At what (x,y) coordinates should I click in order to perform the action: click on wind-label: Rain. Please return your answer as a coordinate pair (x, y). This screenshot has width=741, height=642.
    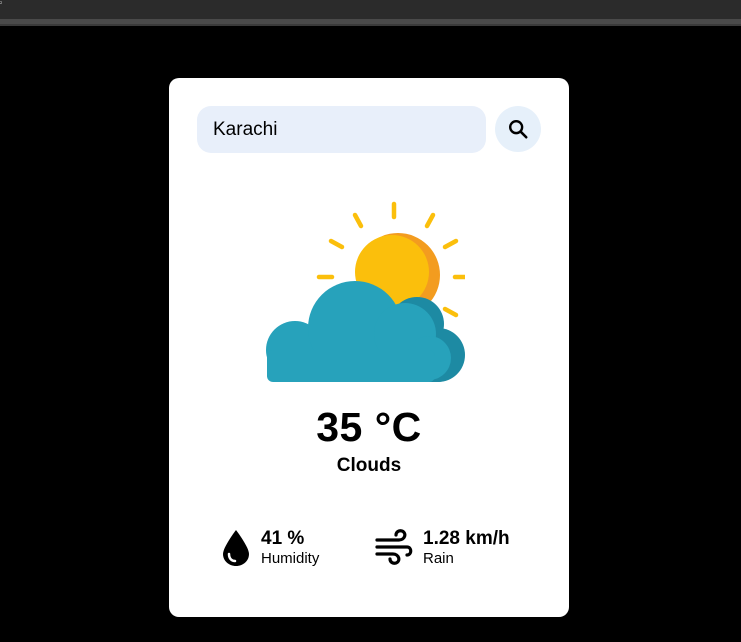
    Looking at the image, I should click on (438, 558).